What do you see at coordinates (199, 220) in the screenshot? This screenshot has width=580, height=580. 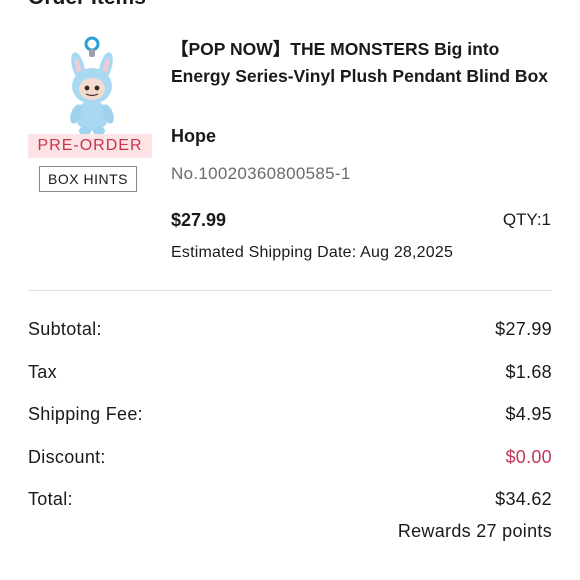 I see `item-price: $27.99` at bounding box center [199, 220].